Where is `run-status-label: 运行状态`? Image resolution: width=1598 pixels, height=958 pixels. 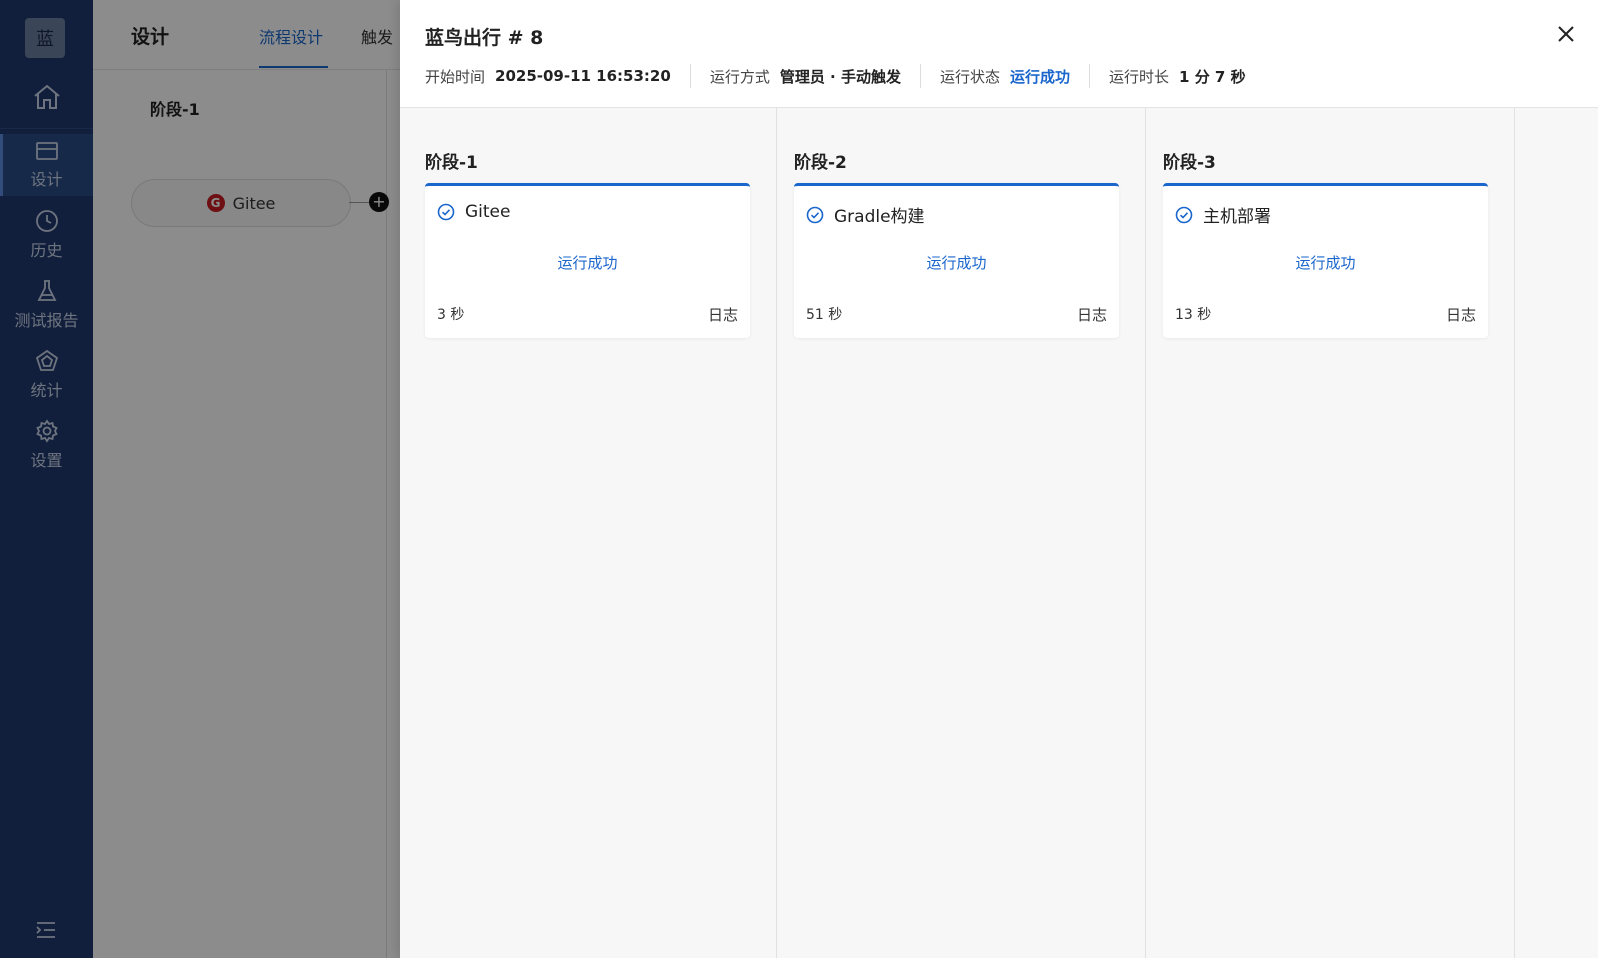
run-status-label: 运行状态 is located at coordinates (969, 76).